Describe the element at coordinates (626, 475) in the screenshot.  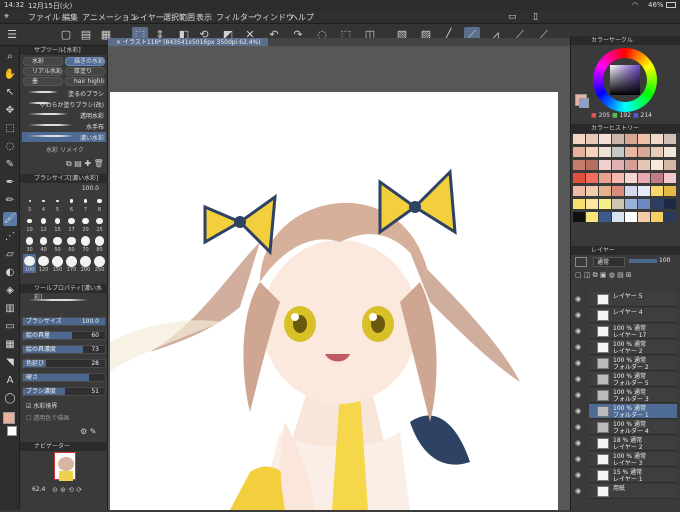
I see `layer-row: ◉ 15 % 通常 レイヤー 1` at that location.